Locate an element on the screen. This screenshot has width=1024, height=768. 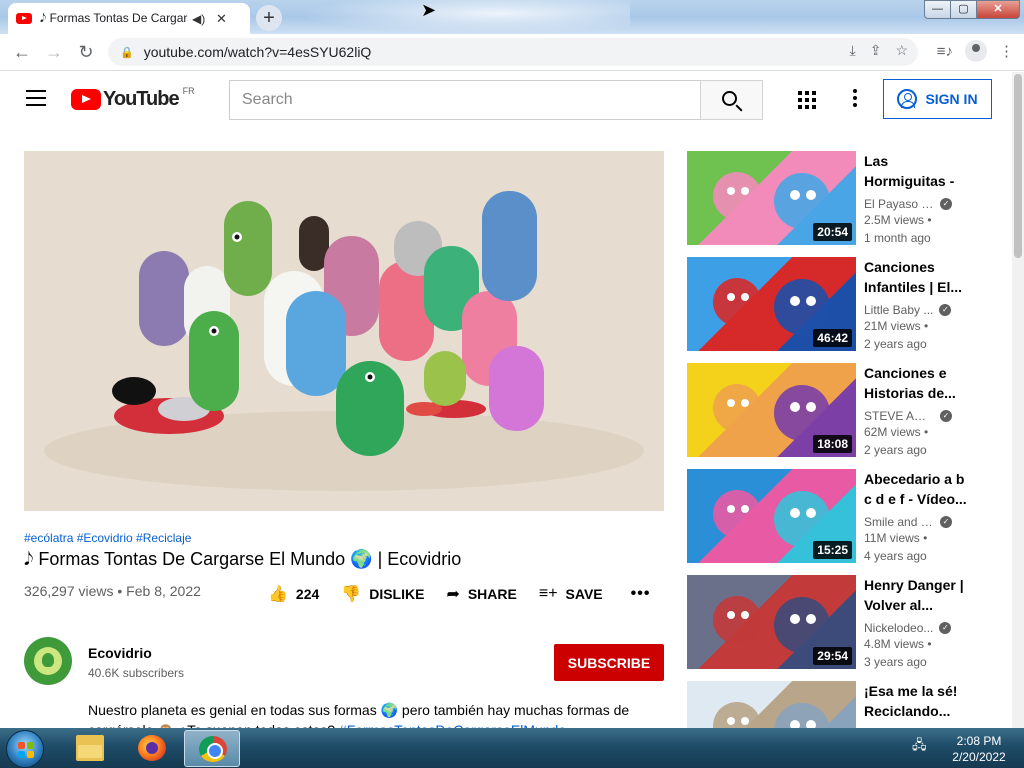
channel-name: Ecovidrio is located at coordinates (120, 653).